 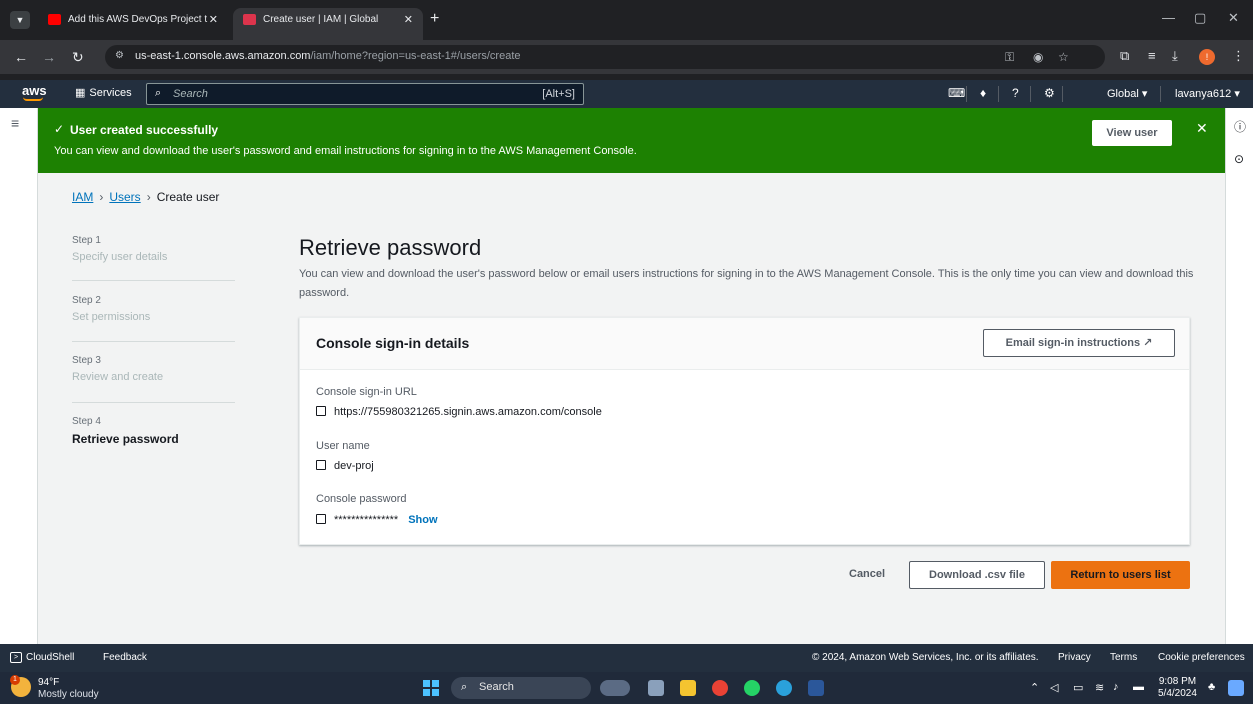 I want to click on aws-iam-icon, so click(x=249, y=19).